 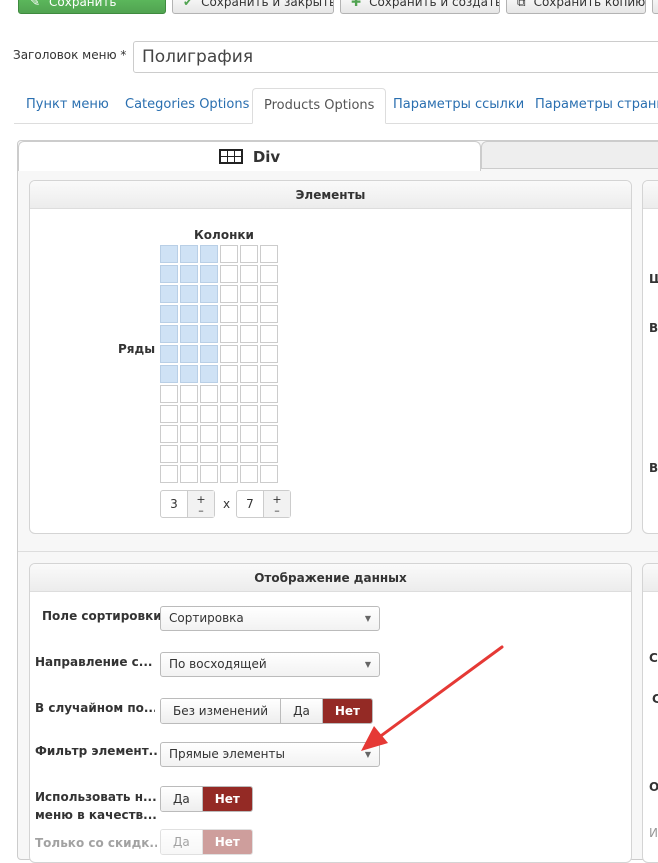 I want to click on annotation-arrow, so click(x=432, y=698).